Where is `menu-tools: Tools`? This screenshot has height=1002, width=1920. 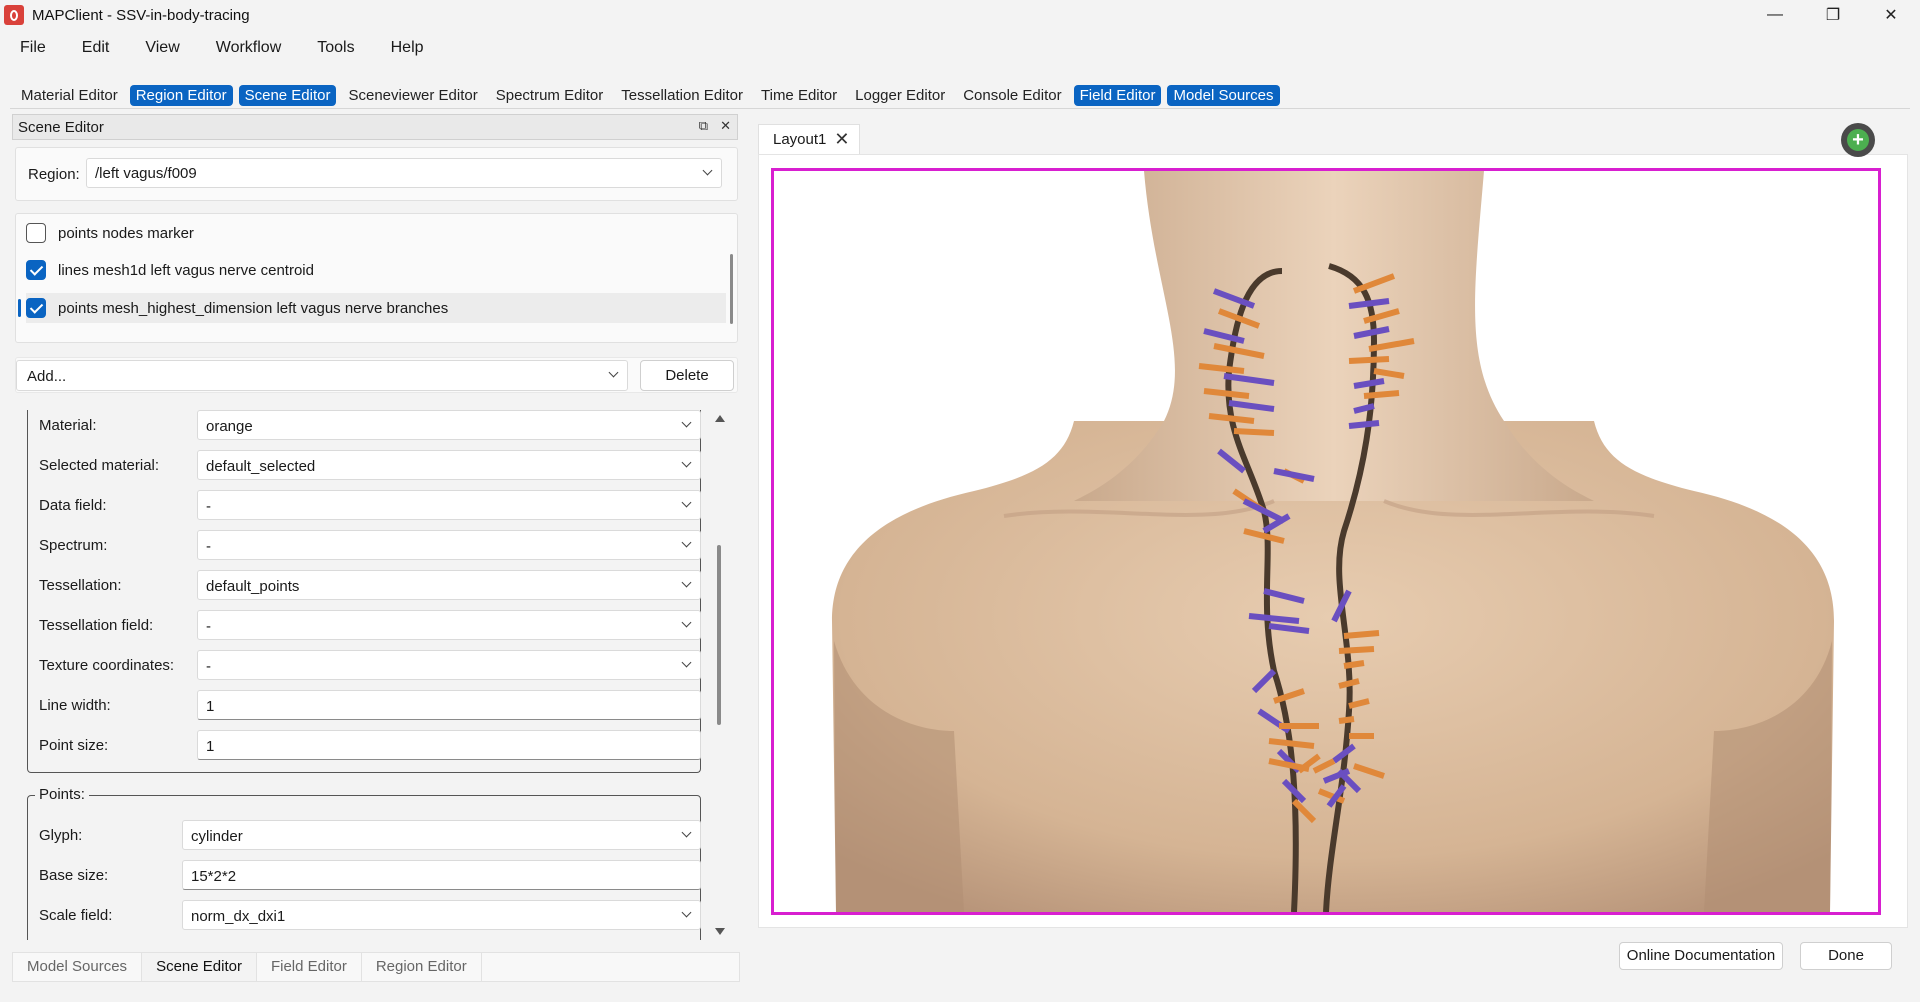
menu-tools: Tools is located at coordinates (333, 49).